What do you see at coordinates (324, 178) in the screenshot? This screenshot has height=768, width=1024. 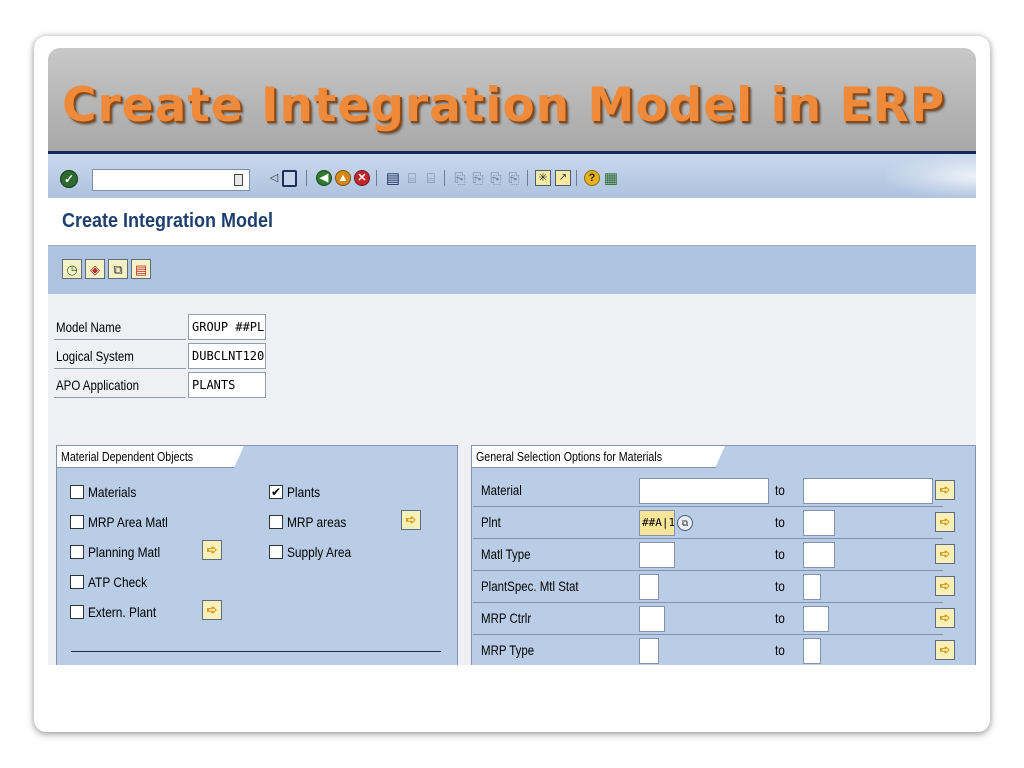 I see `back-icon: ◀` at bounding box center [324, 178].